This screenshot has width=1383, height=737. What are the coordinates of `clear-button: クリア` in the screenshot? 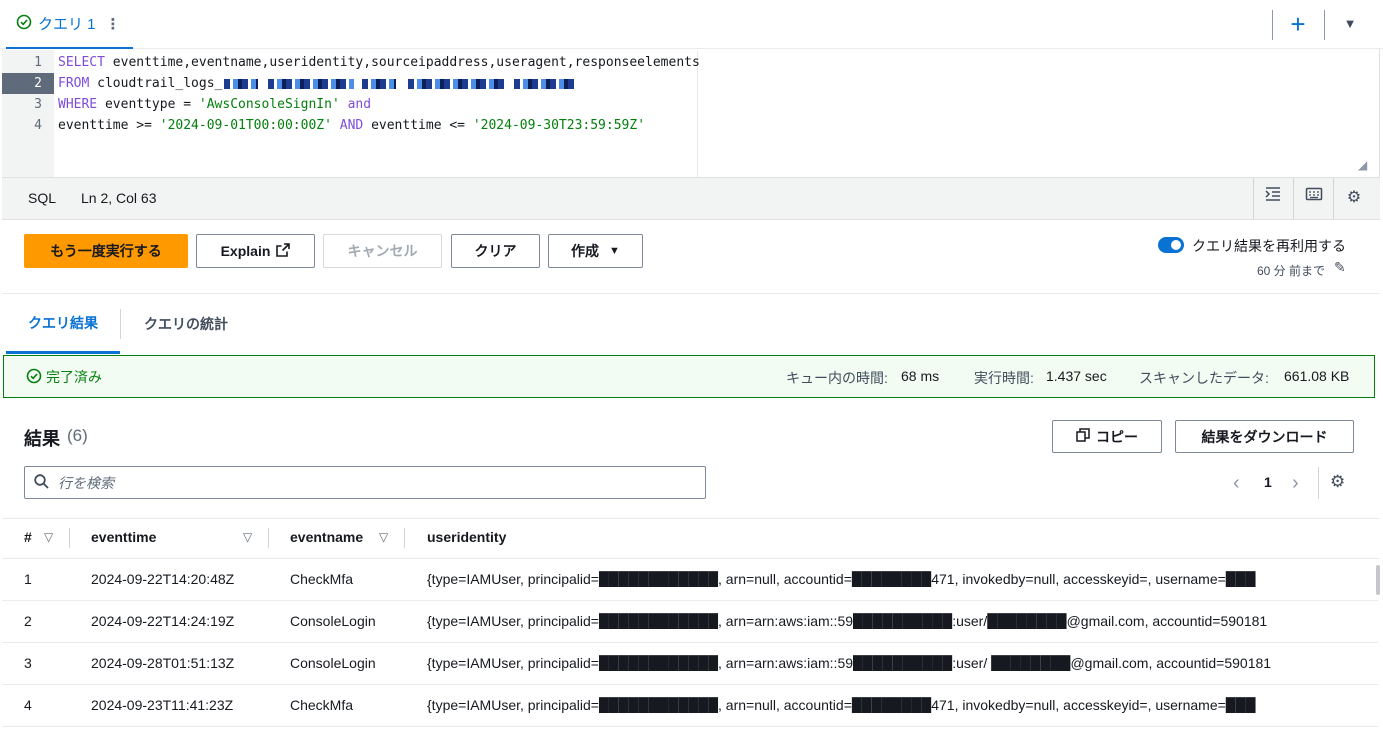 It's located at (495, 251).